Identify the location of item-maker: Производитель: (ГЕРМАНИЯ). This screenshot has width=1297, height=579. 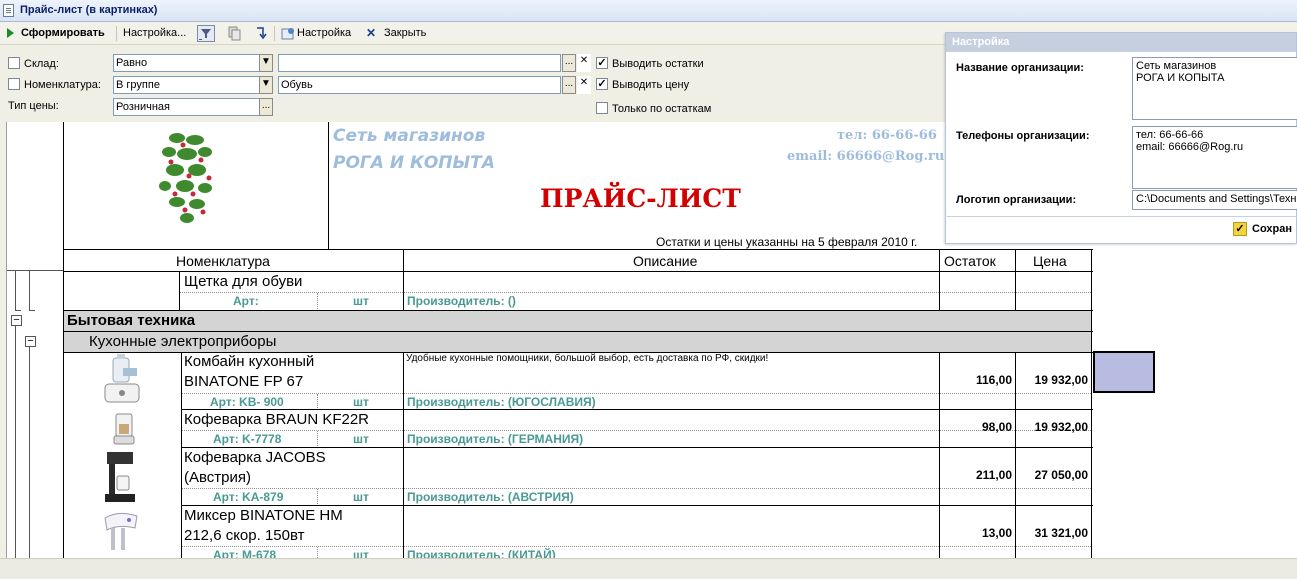
(495, 439).